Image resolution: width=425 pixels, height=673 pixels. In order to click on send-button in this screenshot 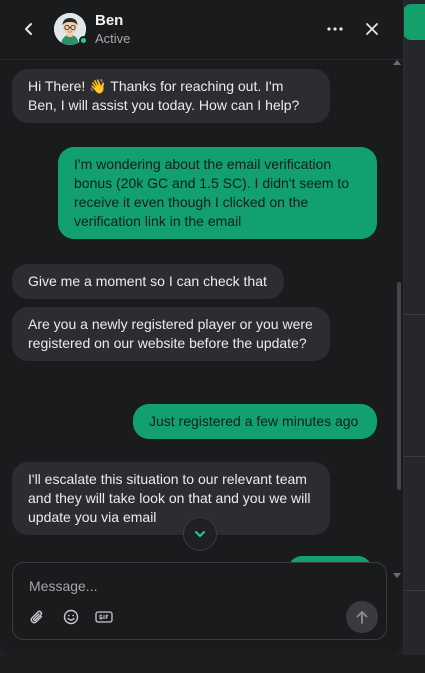, I will do `click(362, 617)`.